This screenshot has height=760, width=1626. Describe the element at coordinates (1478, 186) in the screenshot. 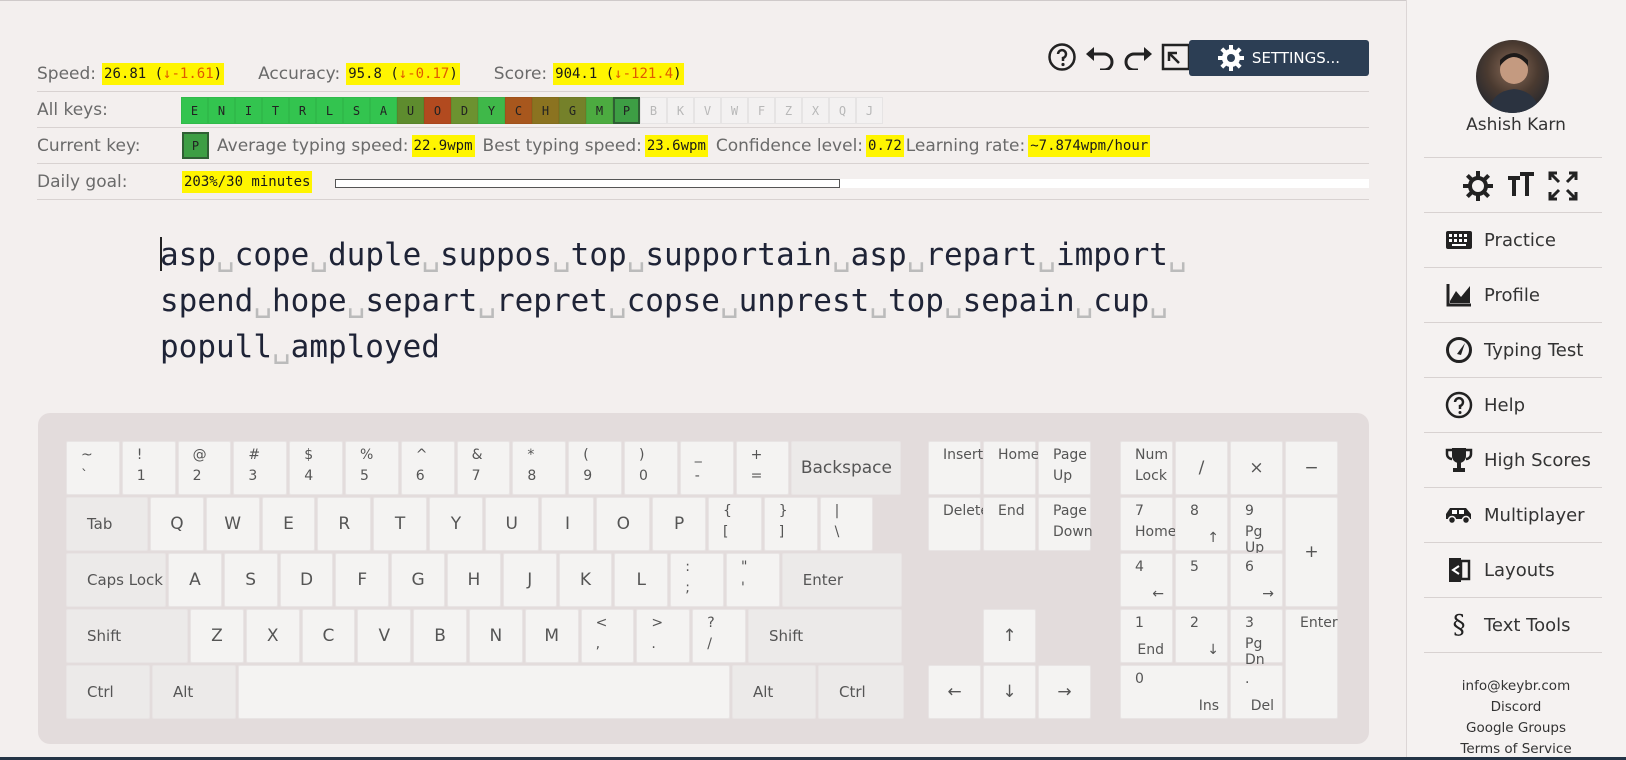

I see `theme-icon` at that location.